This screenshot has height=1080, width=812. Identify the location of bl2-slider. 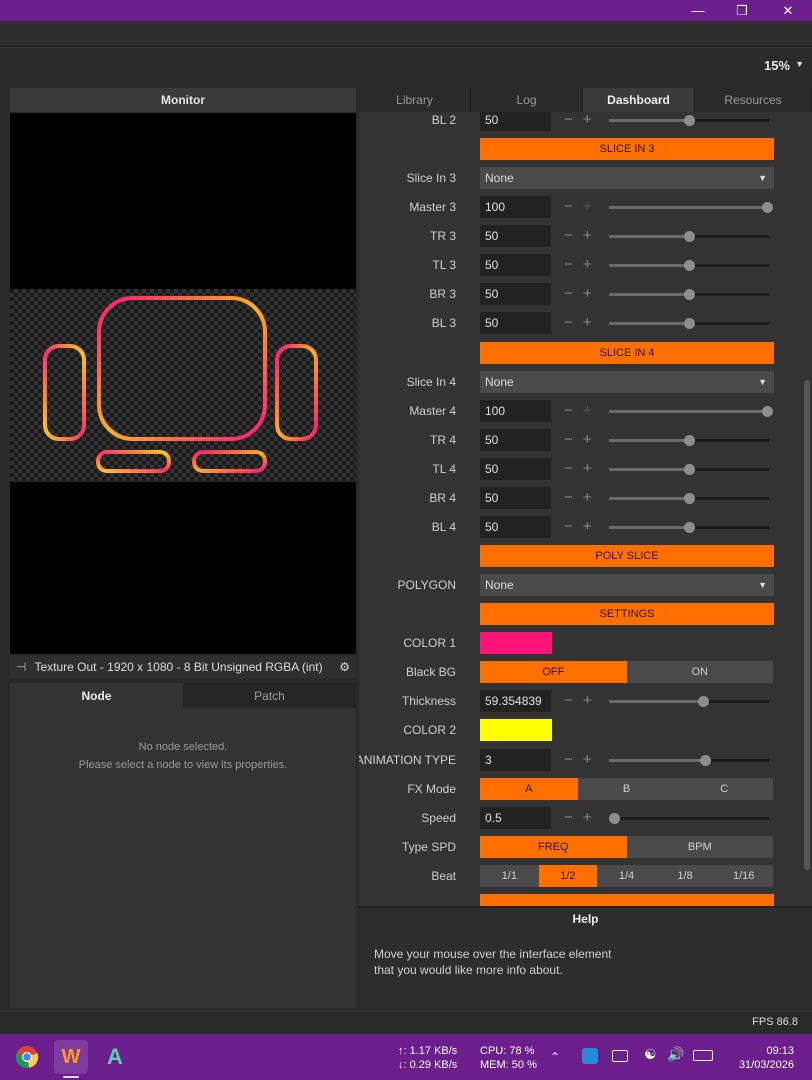
(689, 120).